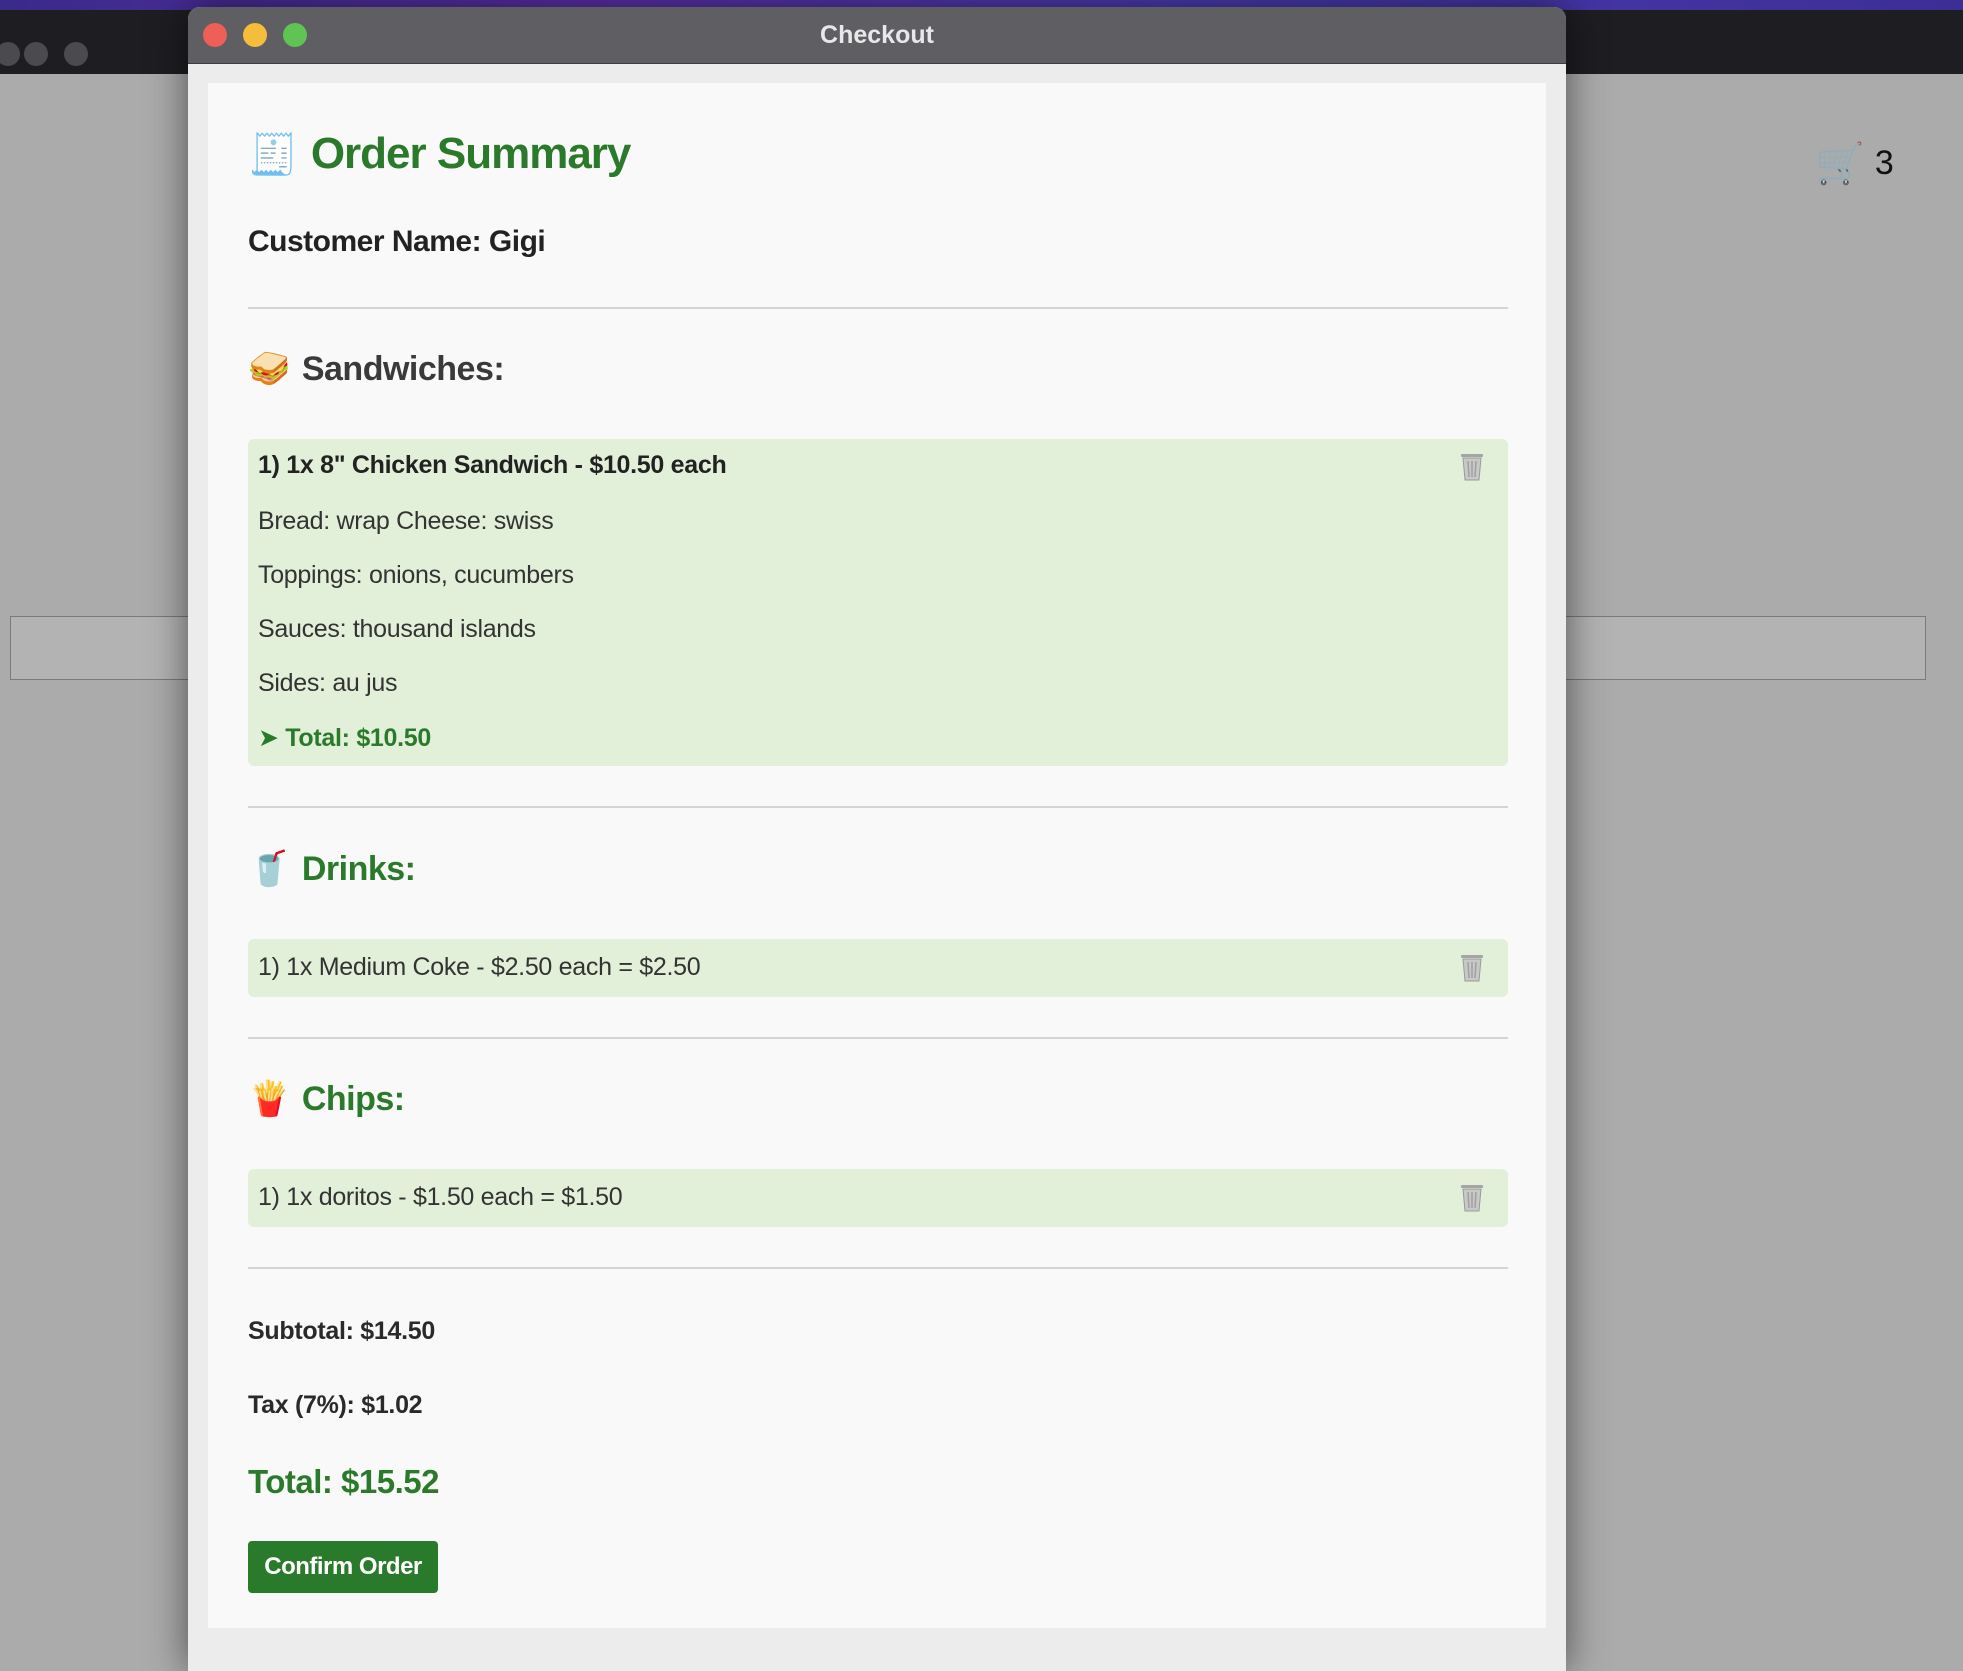 The height and width of the screenshot is (1671, 1963). I want to click on sandwich-sides: Sides: au jus, so click(328, 683).